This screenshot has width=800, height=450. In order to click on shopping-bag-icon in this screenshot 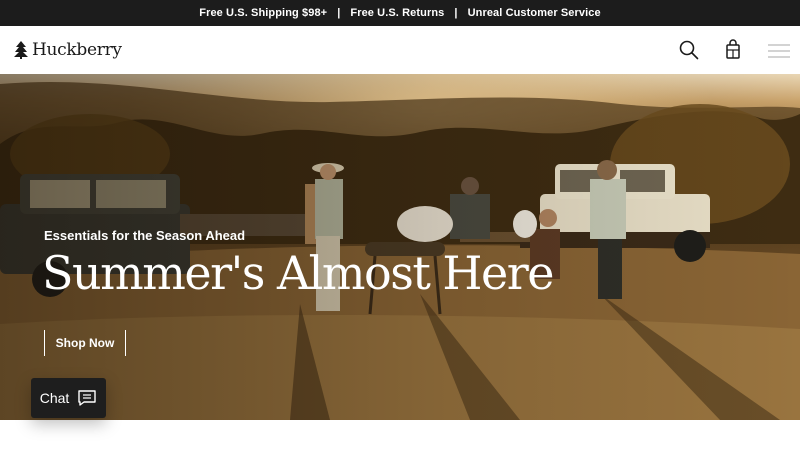, I will do `click(733, 50)`.